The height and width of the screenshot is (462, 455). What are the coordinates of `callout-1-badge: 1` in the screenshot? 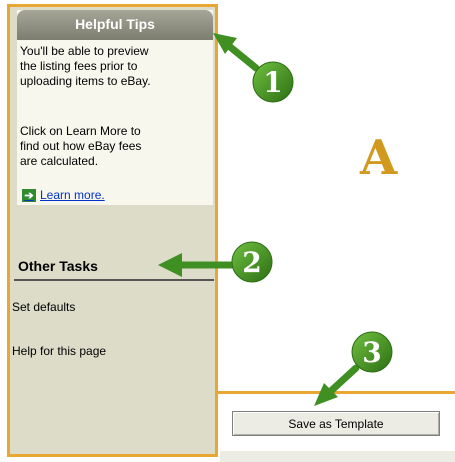 It's located at (273, 82).